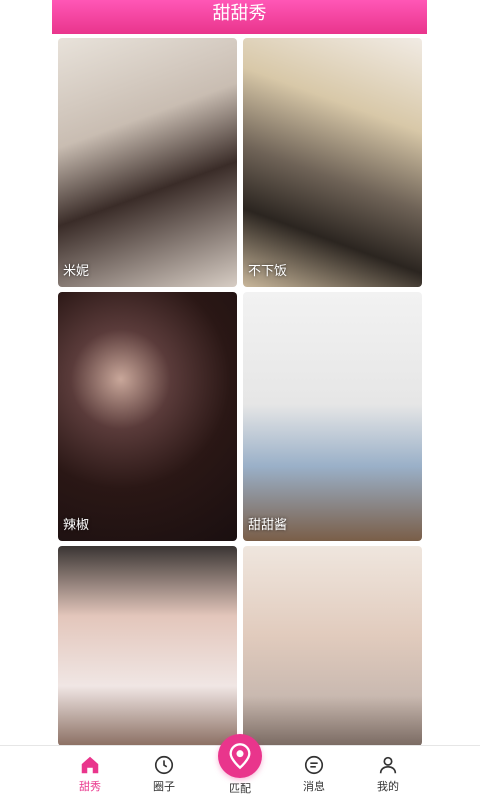 The width and height of the screenshot is (480, 800). I want to click on tab-home: 甜秀, so click(90, 774).